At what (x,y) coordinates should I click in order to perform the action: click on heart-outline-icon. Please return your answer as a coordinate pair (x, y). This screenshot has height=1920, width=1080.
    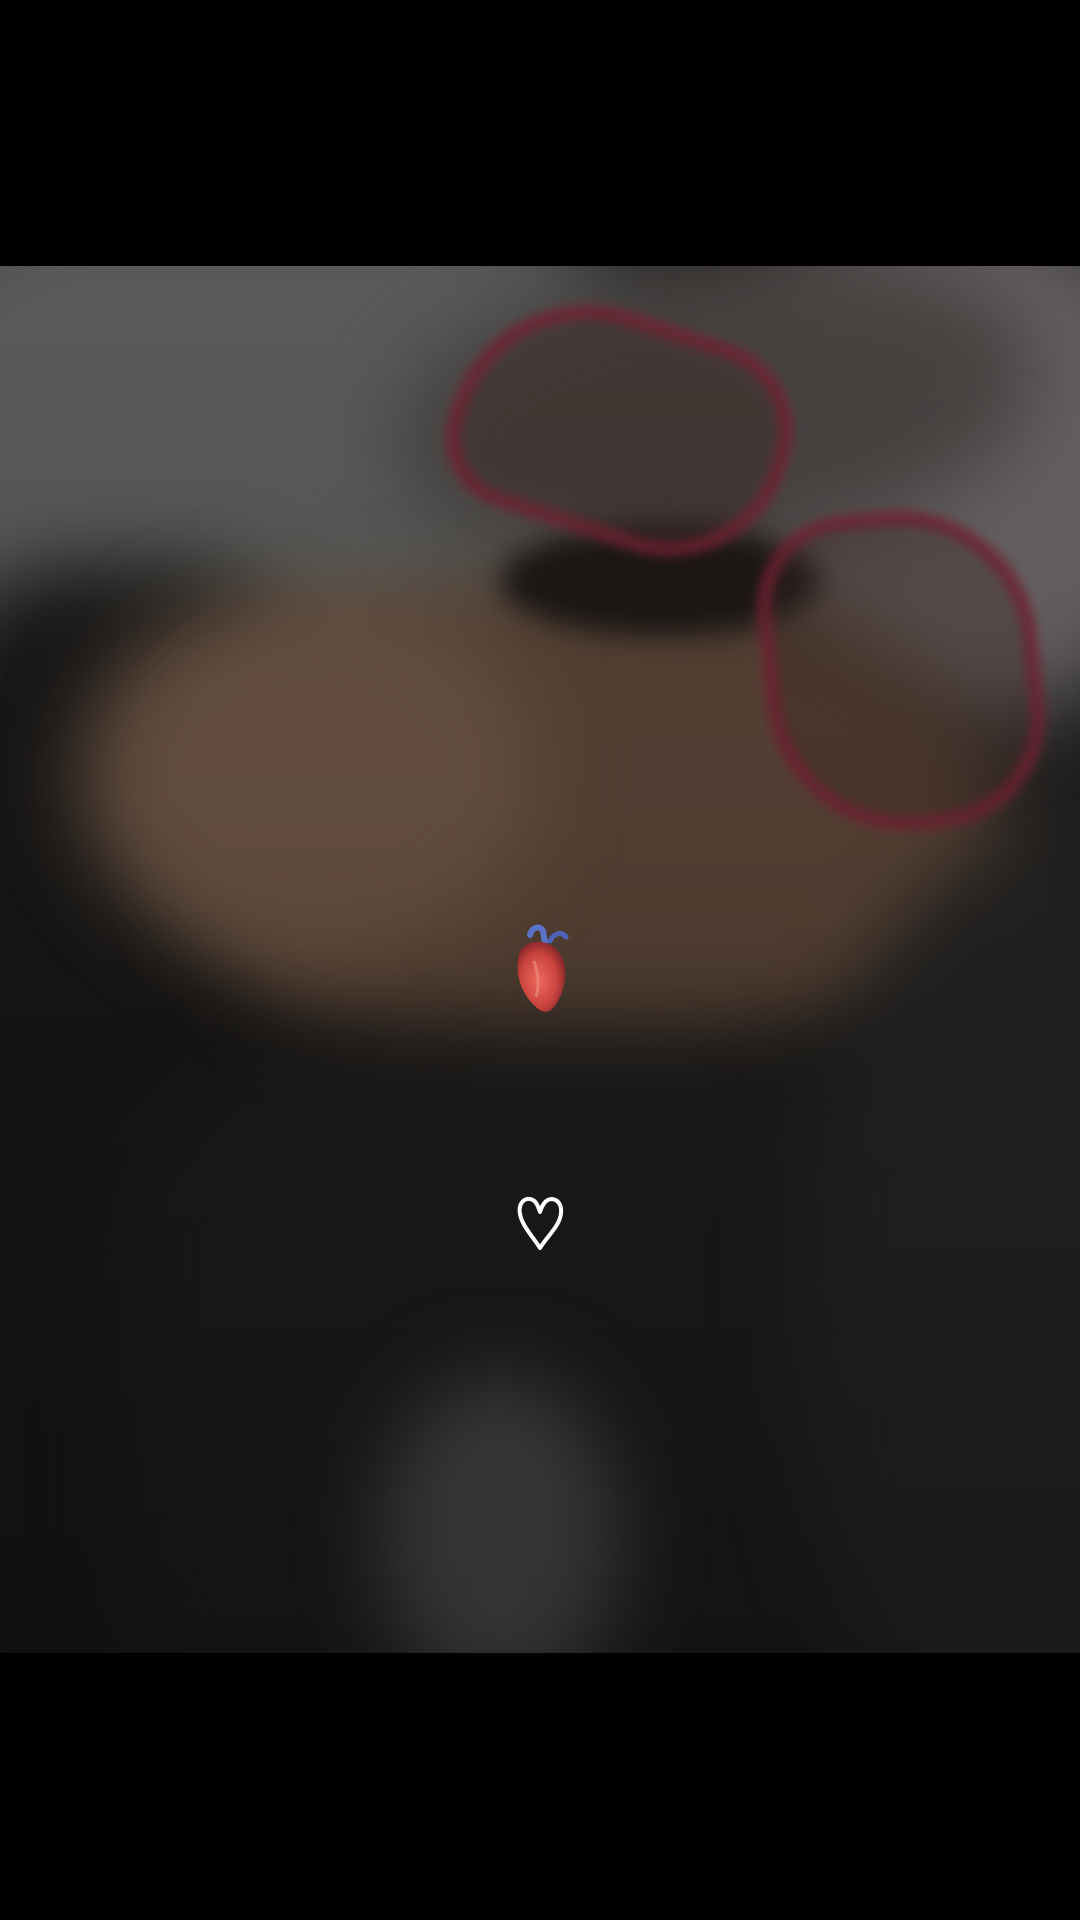
    Looking at the image, I should click on (540, 1224).